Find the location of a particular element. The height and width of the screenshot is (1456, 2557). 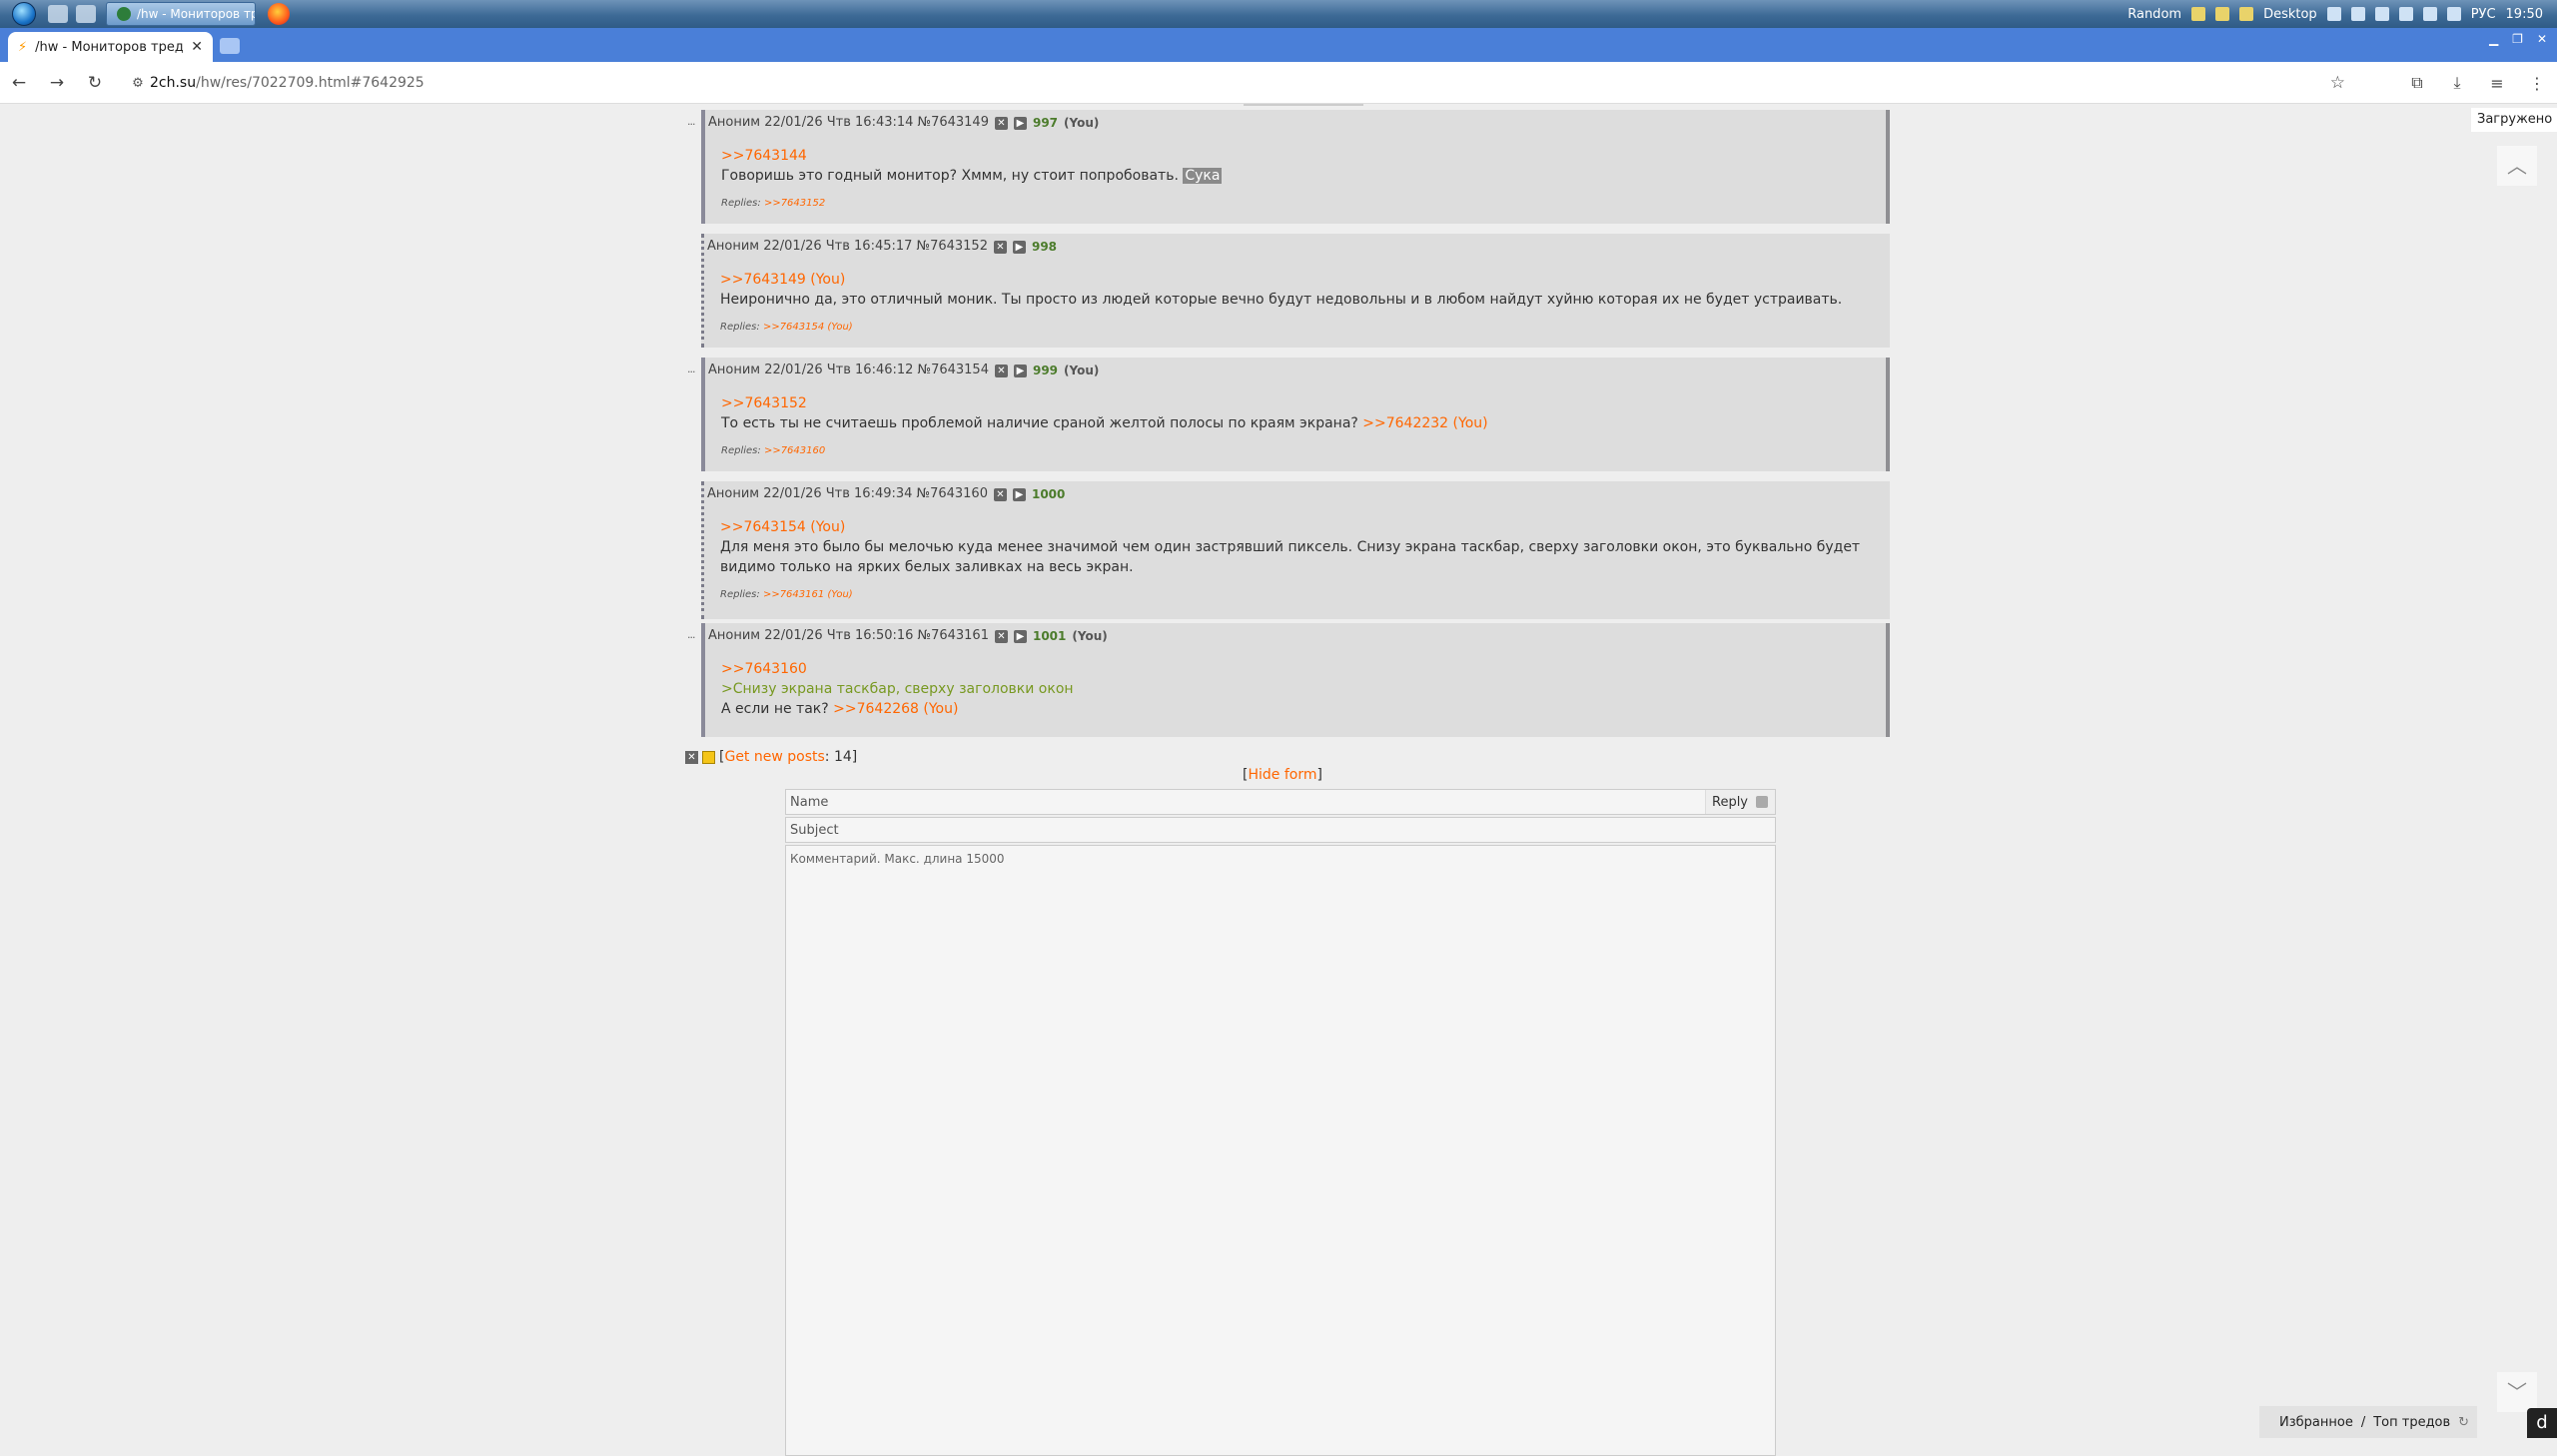

favorites-link: Избранное is located at coordinates (2316, 1422).